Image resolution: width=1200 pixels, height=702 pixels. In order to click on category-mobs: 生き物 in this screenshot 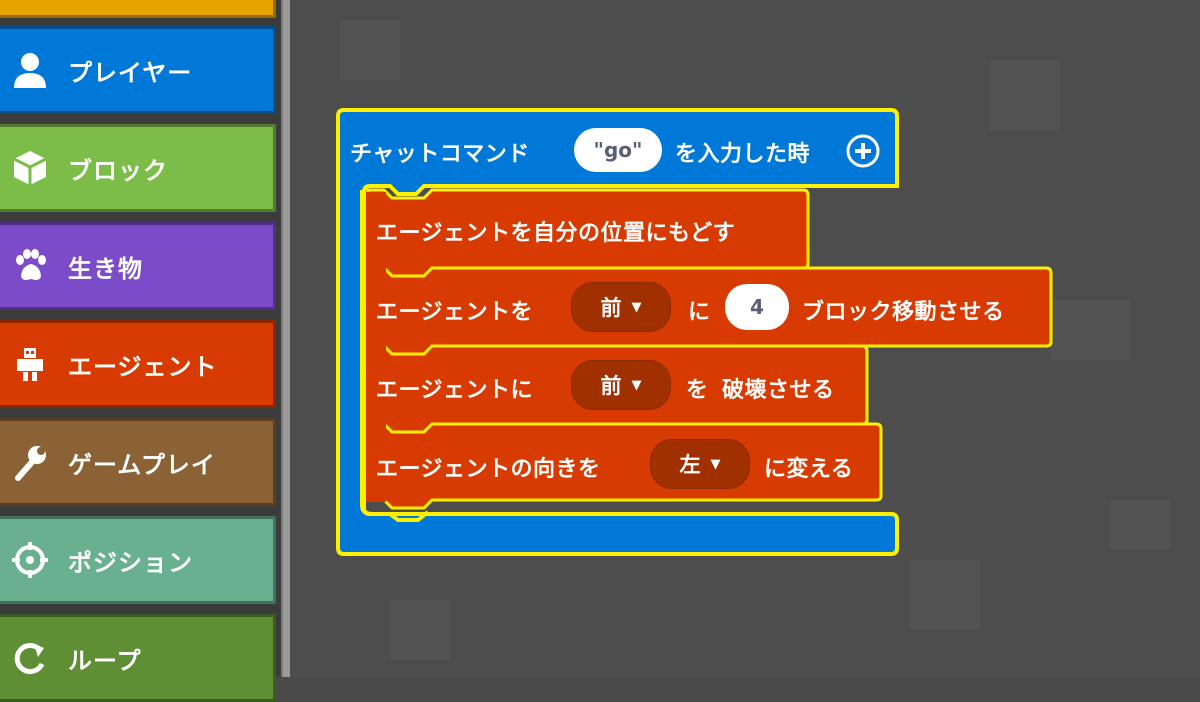, I will do `click(138, 266)`.